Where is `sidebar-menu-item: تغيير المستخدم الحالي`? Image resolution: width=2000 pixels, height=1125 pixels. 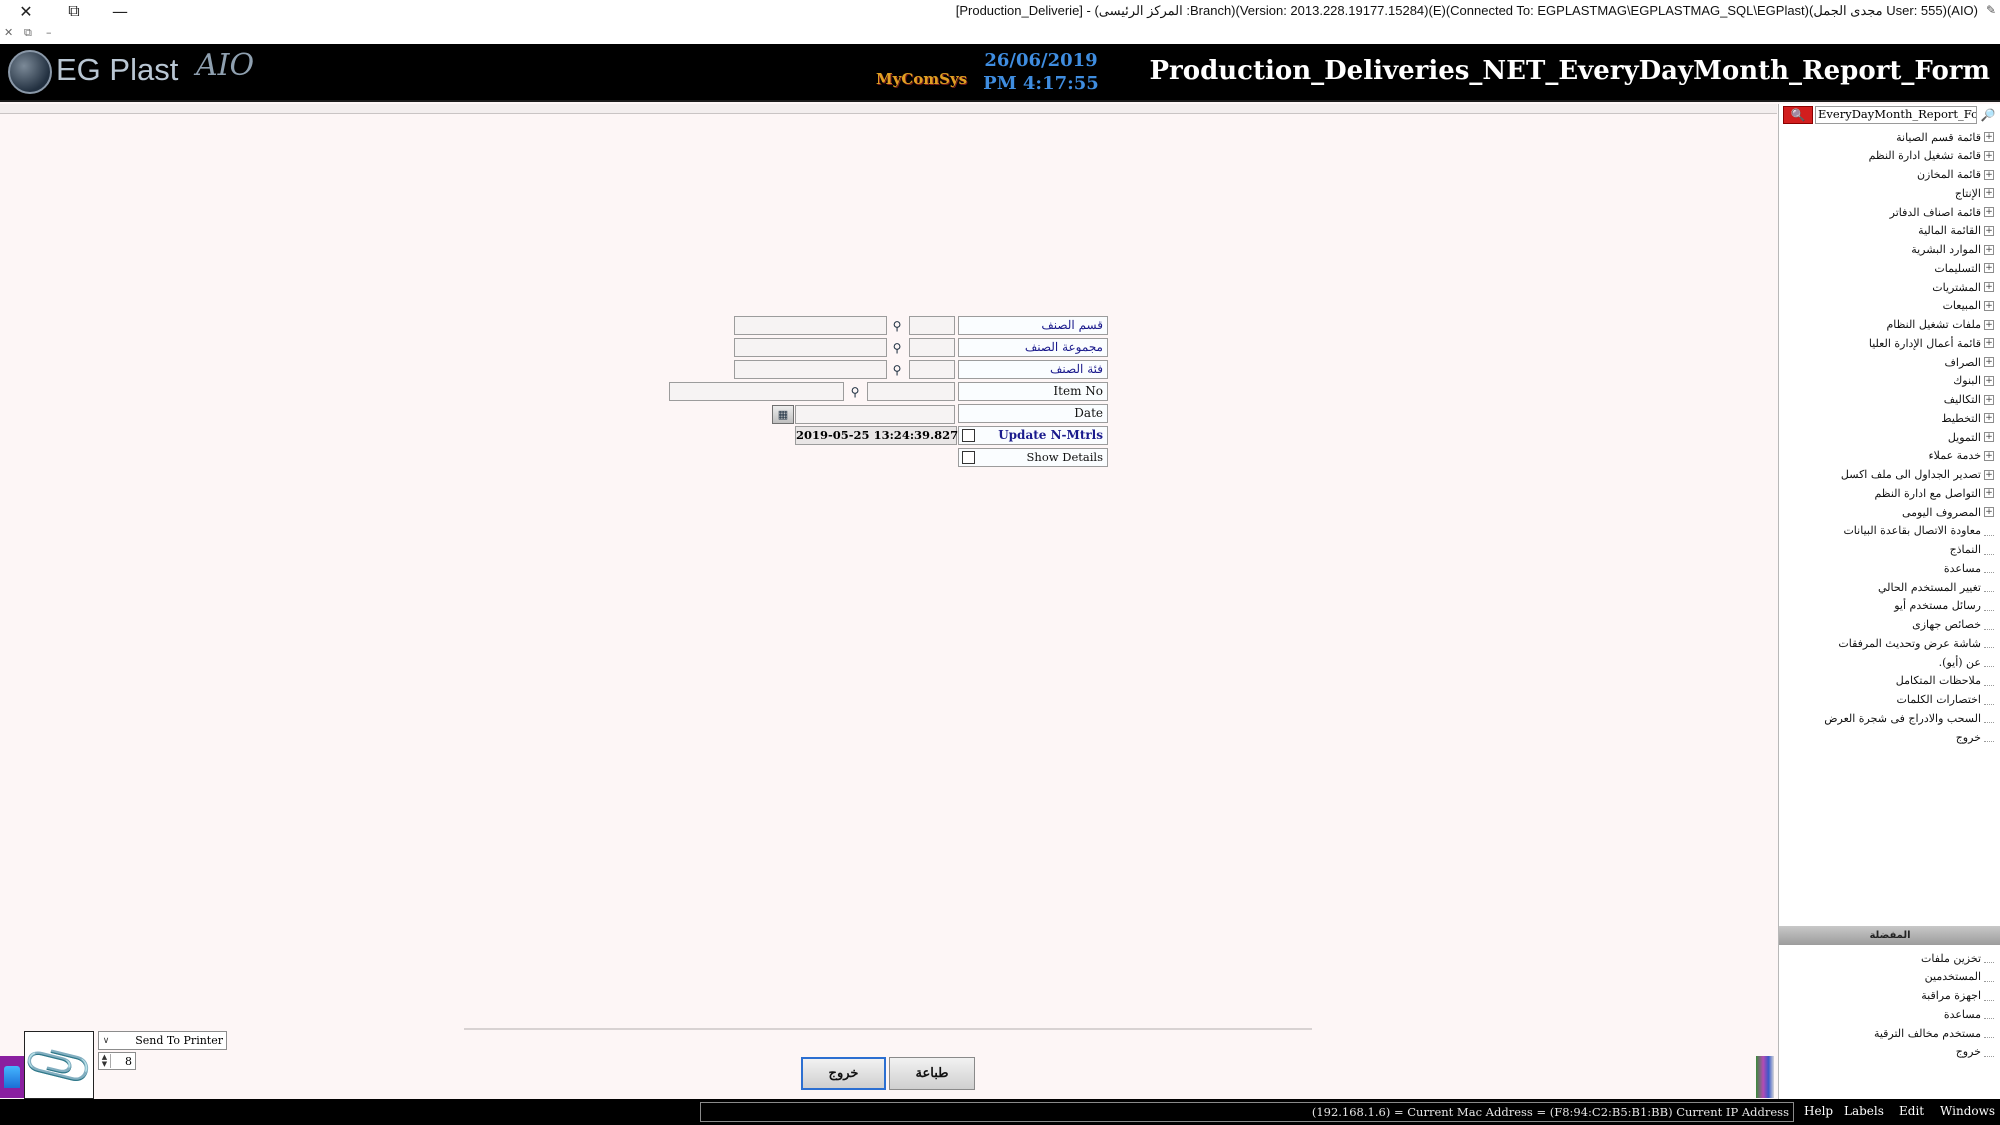 sidebar-menu-item: تغيير المستخدم الحالي is located at coordinates (1936, 587).